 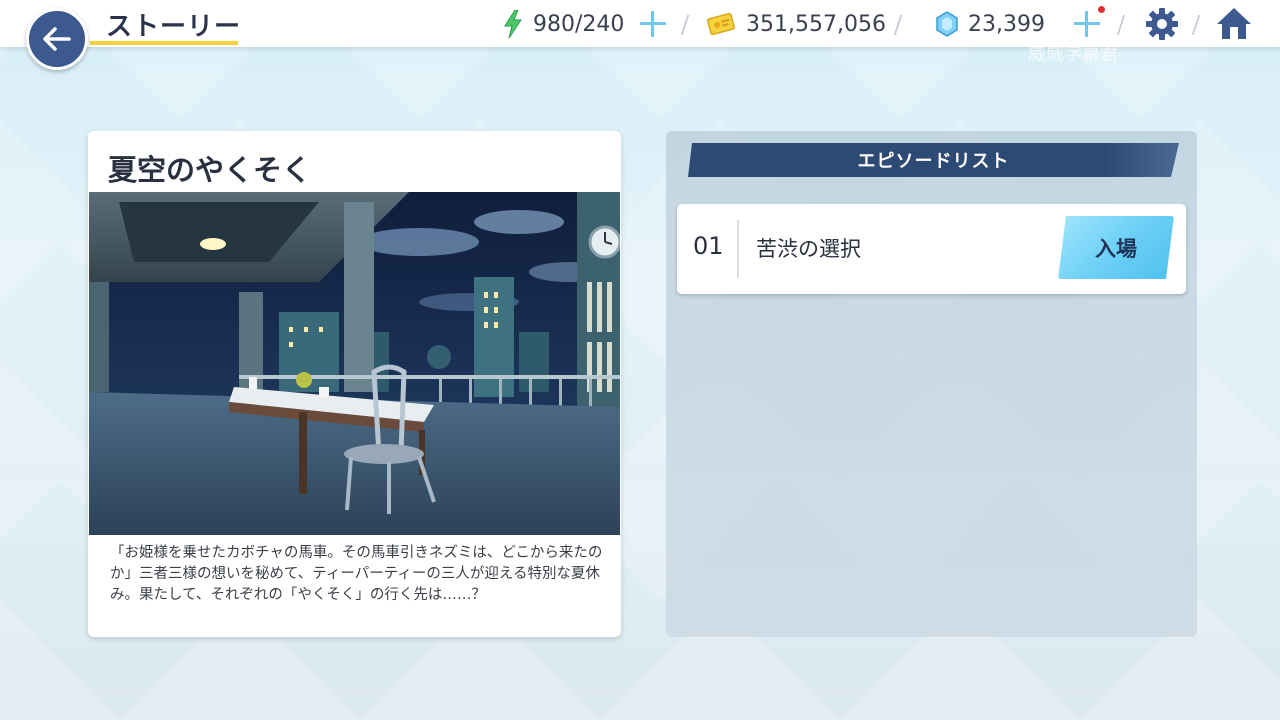 I want to click on add-stamina-button, so click(x=653, y=24).